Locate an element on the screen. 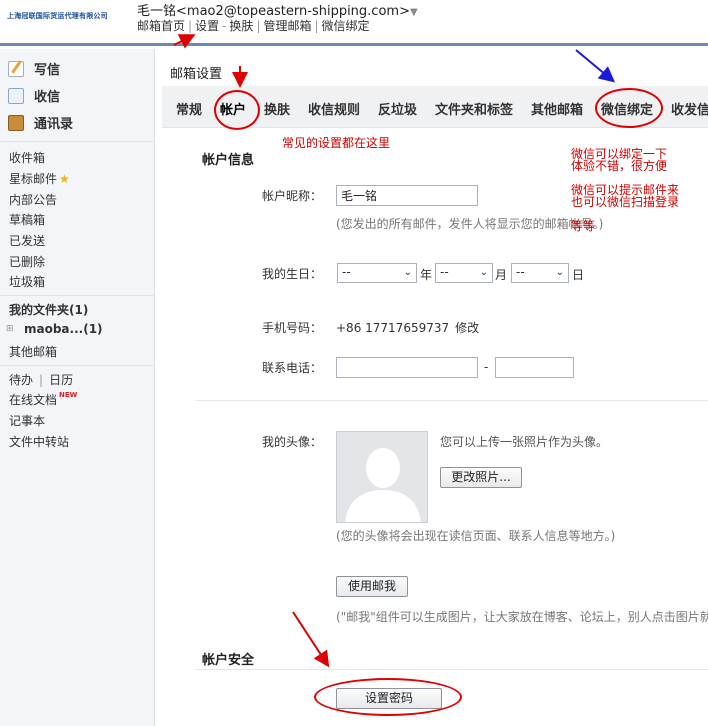 This screenshot has width=708, height=726. default-avatar-icon is located at coordinates (382, 477).